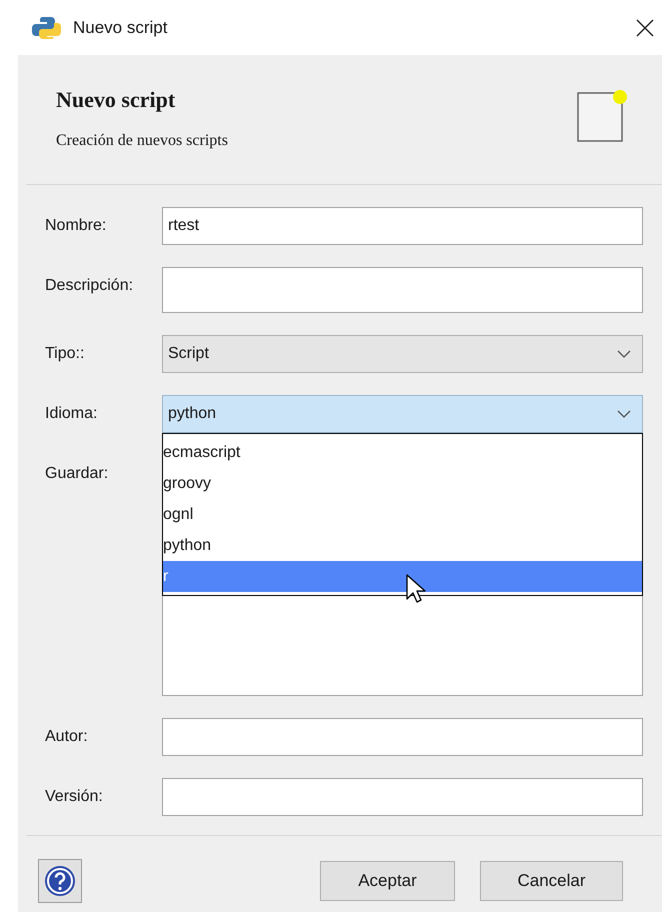 Image resolution: width=662 pixels, height=912 pixels. I want to click on field-label: Autor:, so click(67, 736).